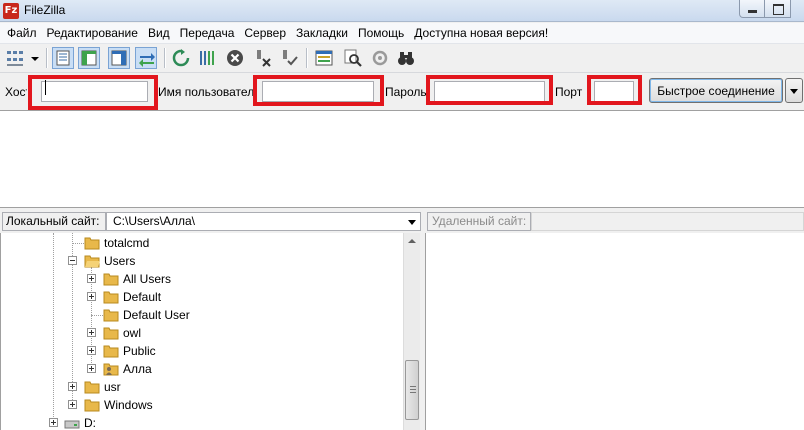  I want to click on password-label: Пароль, so click(406, 92).